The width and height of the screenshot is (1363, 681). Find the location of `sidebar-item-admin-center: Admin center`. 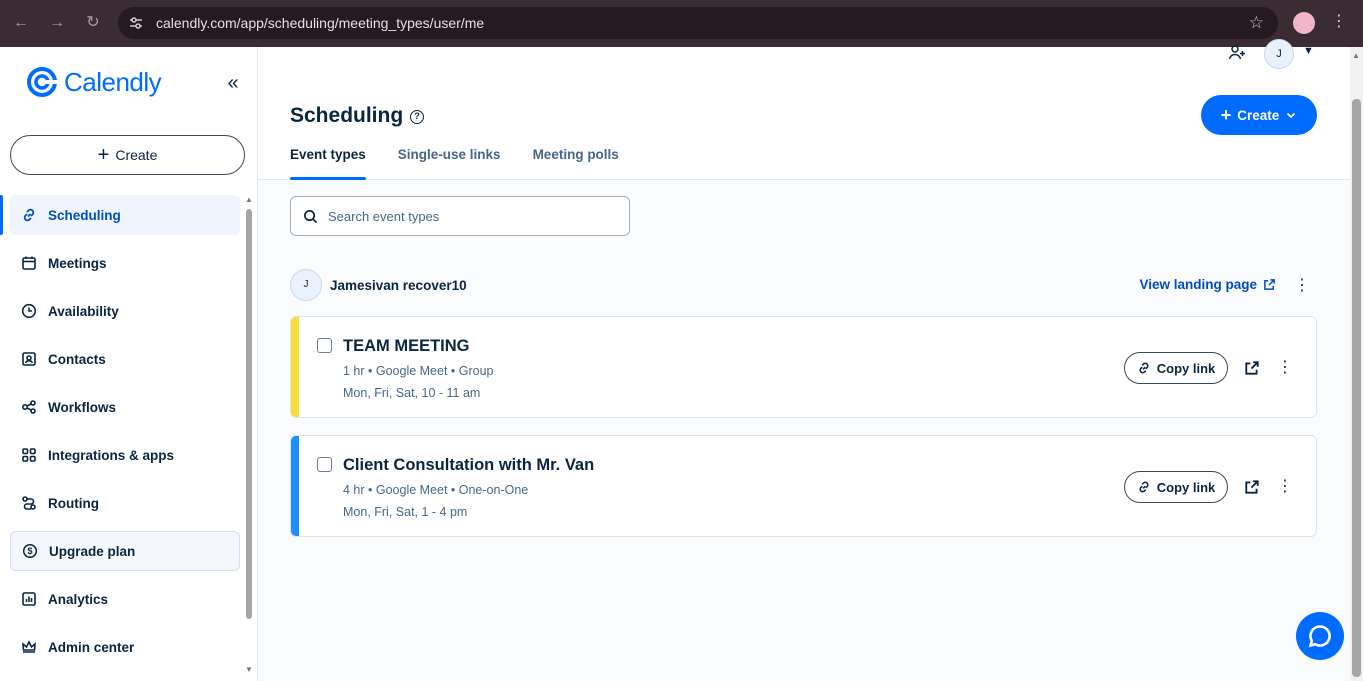

sidebar-item-admin-center: Admin center is located at coordinates (120, 647).